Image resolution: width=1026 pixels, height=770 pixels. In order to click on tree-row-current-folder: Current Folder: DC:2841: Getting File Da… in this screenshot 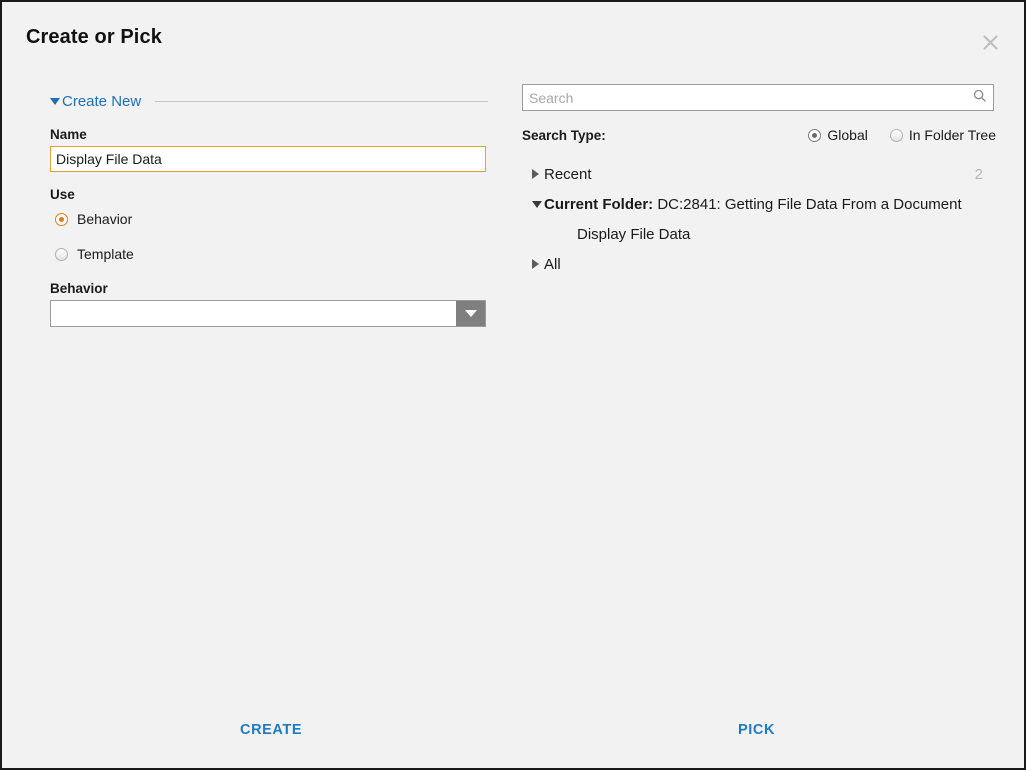, I will do `click(759, 204)`.